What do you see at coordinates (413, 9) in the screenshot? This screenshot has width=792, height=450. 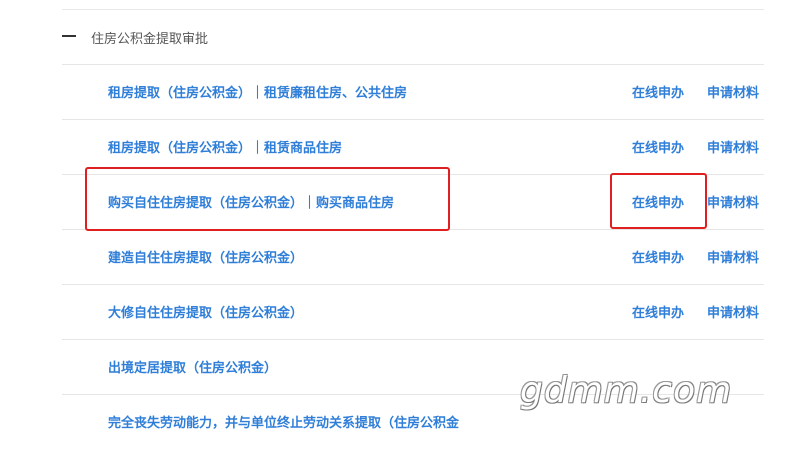 I see `top-divider` at bounding box center [413, 9].